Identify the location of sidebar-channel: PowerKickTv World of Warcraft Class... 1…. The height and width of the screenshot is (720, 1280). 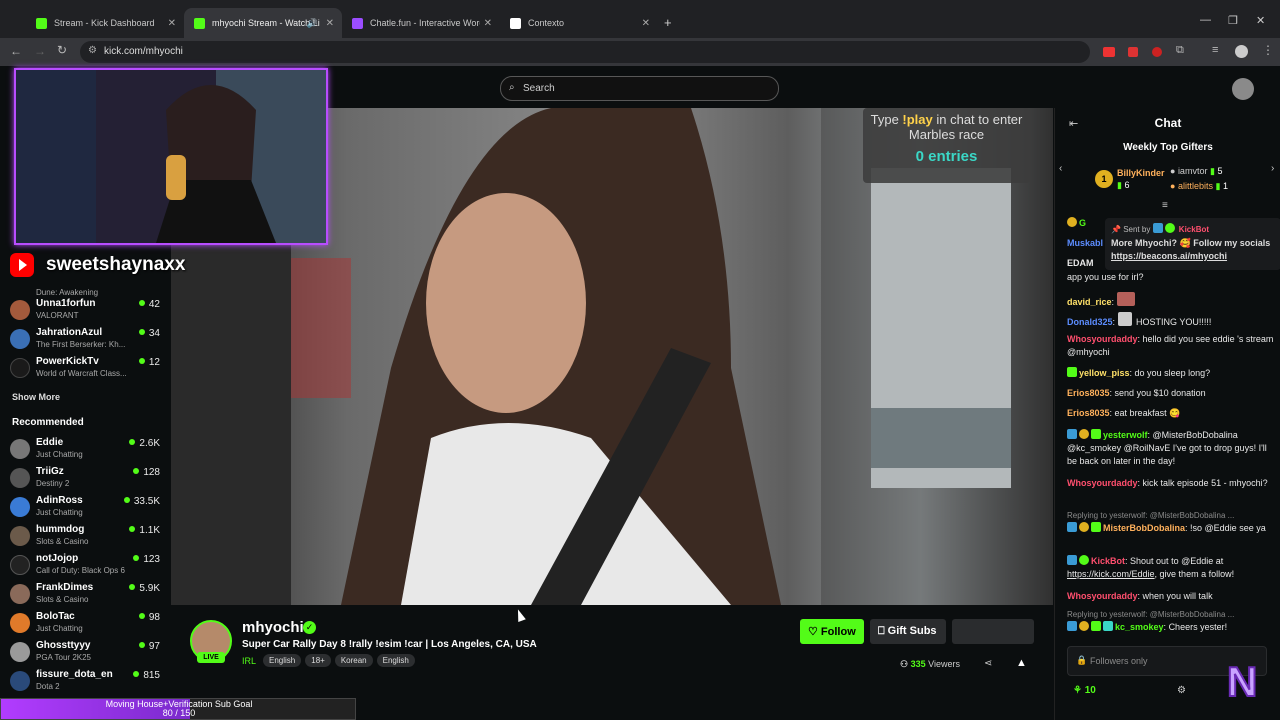
(85, 368).